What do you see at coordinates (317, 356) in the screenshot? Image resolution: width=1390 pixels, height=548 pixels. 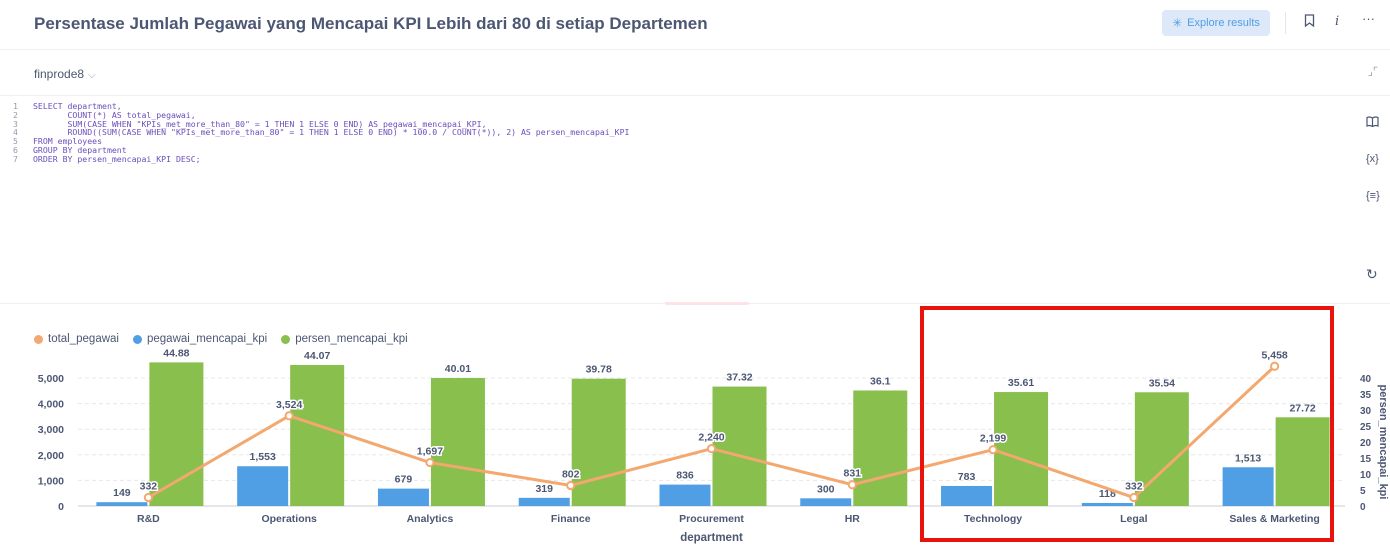 I see `data-label-persen-mencapai-kpi: 44.07` at bounding box center [317, 356].